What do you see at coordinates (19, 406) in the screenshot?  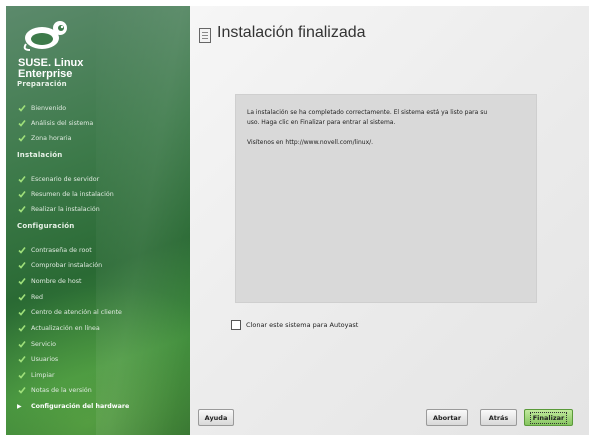 I see `current-step-arrow-icon: ▶` at bounding box center [19, 406].